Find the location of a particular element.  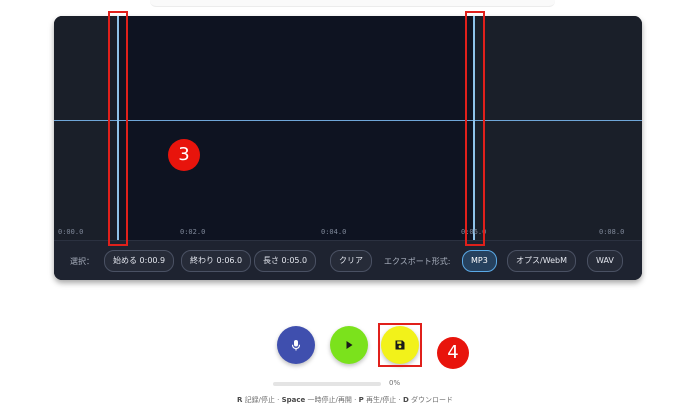

time-tick: 0:04.0 is located at coordinates (334, 232).